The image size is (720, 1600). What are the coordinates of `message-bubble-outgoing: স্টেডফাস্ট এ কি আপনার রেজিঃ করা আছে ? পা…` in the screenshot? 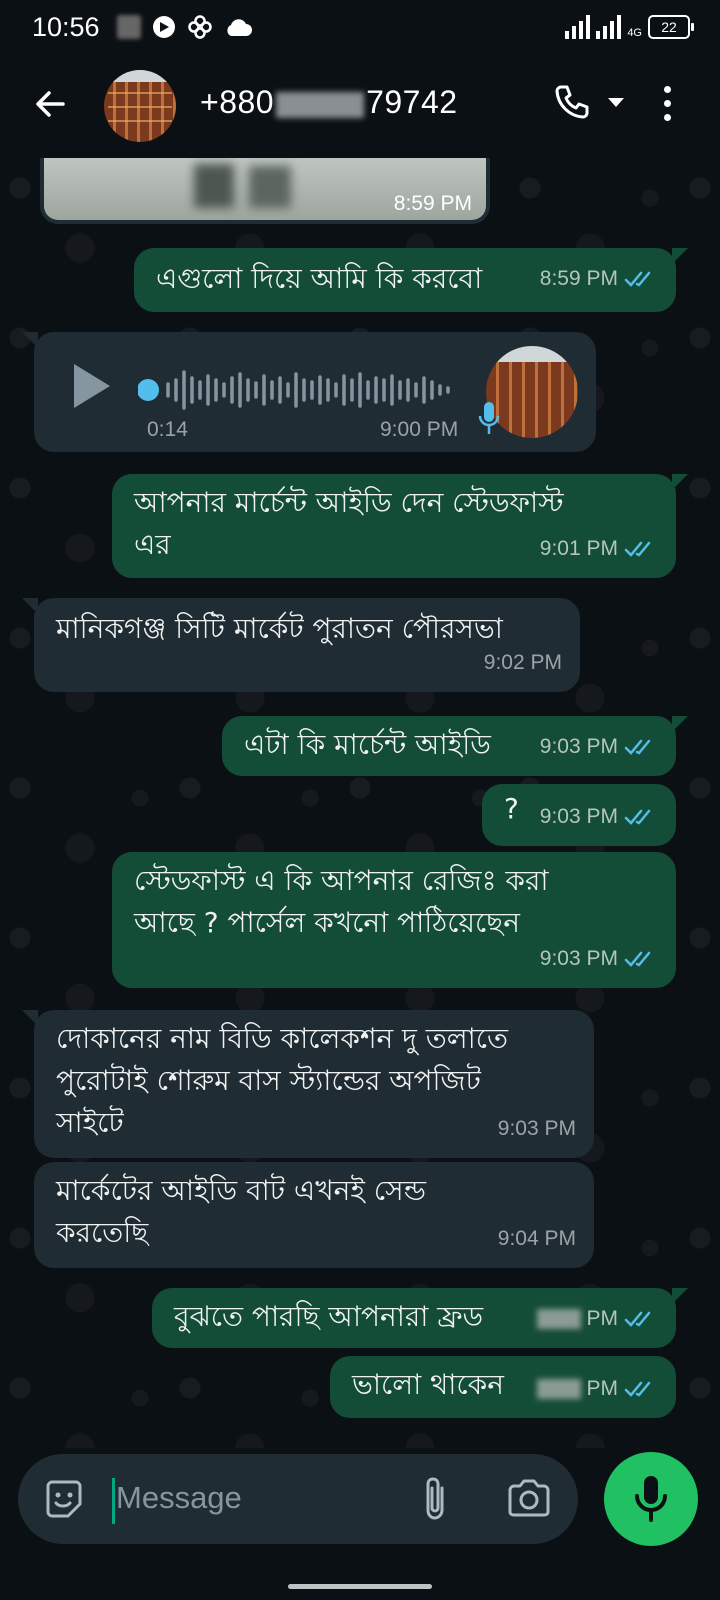 It's located at (394, 920).